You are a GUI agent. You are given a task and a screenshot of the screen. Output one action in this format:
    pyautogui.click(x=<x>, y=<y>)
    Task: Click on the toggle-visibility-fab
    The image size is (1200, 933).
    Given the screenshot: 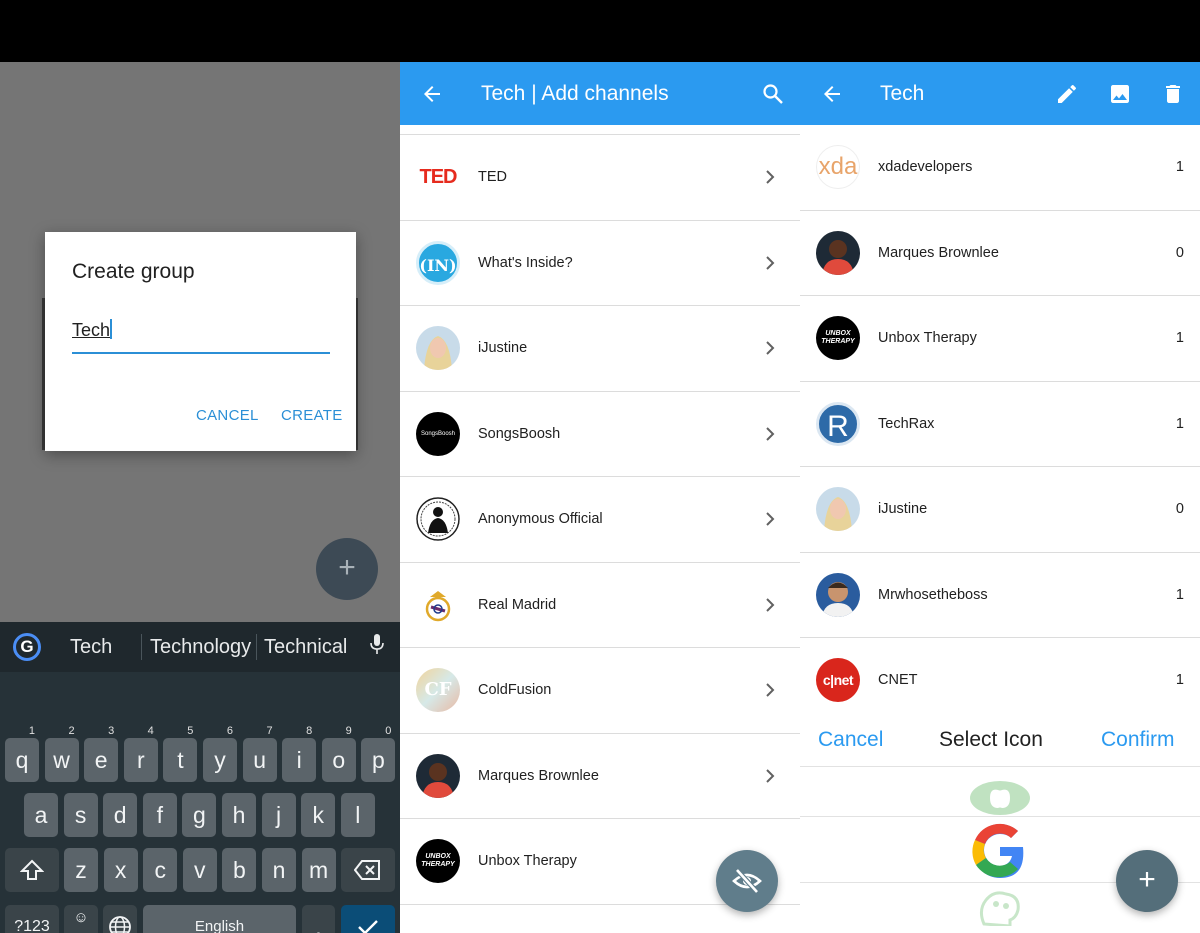 What is the action you would take?
    pyautogui.click(x=747, y=881)
    